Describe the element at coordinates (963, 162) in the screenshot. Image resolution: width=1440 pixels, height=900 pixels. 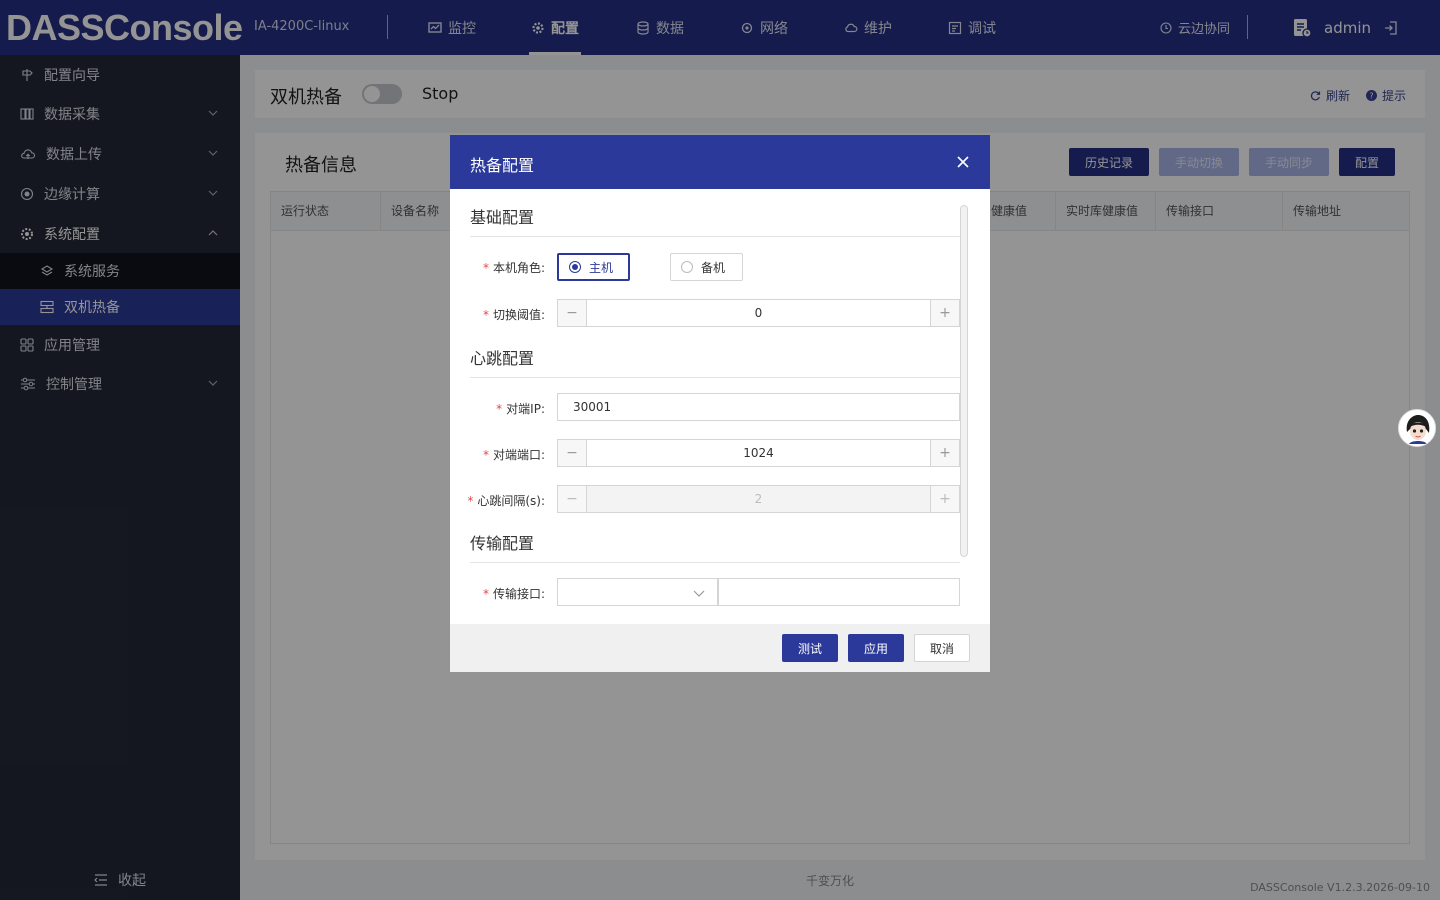
I see `close-icon` at that location.